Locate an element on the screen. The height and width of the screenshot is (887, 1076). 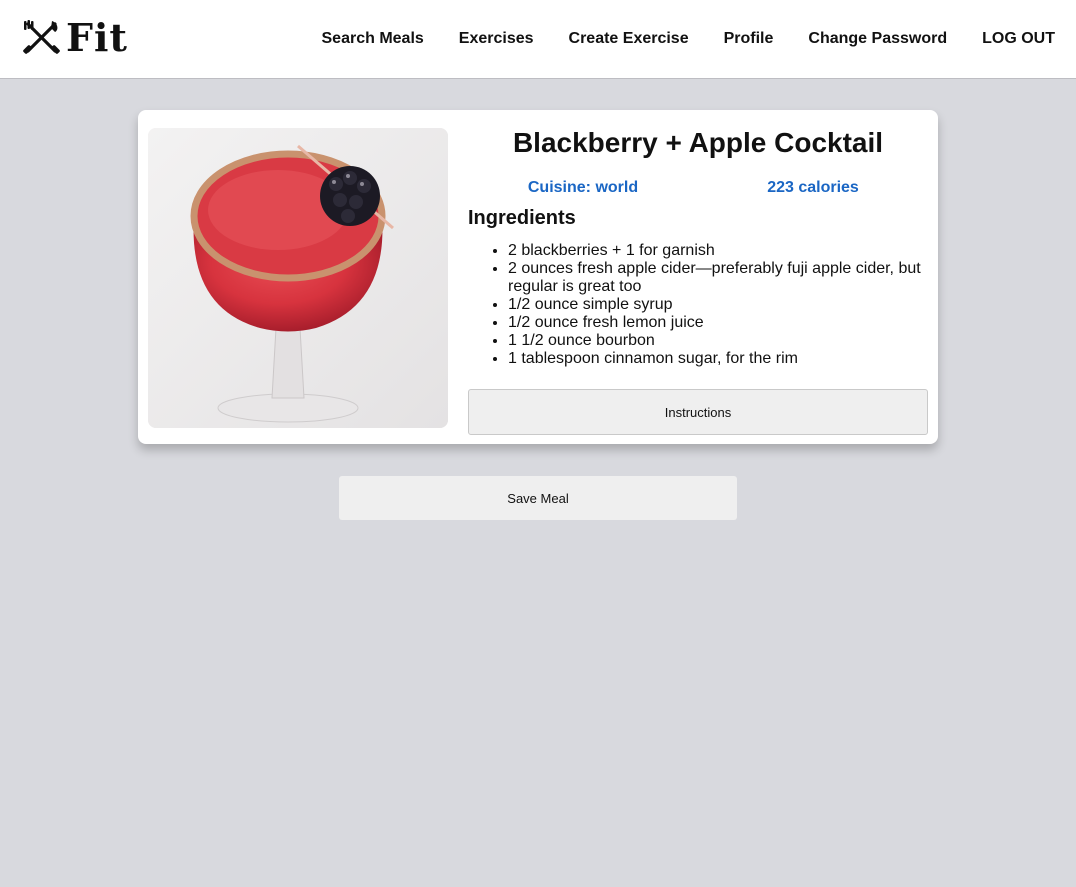
meal-photo is located at coordinates (298, 278).